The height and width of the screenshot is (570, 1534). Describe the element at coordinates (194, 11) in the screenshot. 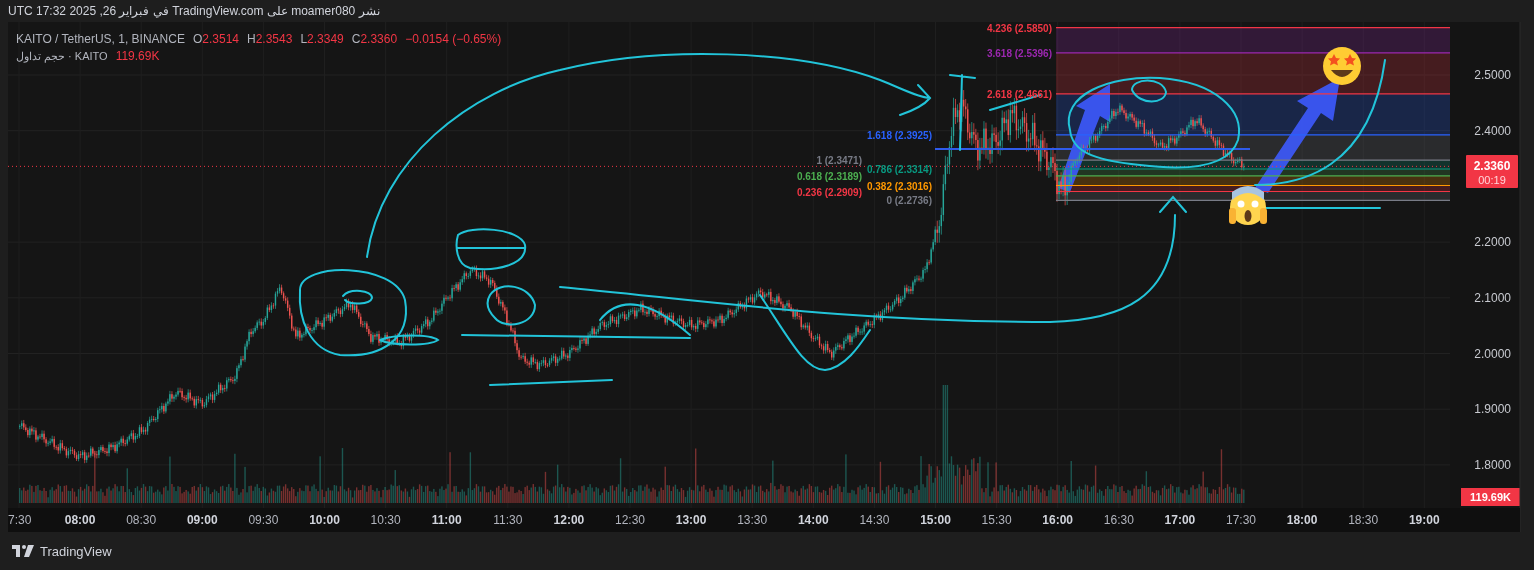

I see `publish-info: نشر moamer080 على TradingView.com في فبراير 26, 2025 17:32 UTC` at that location.